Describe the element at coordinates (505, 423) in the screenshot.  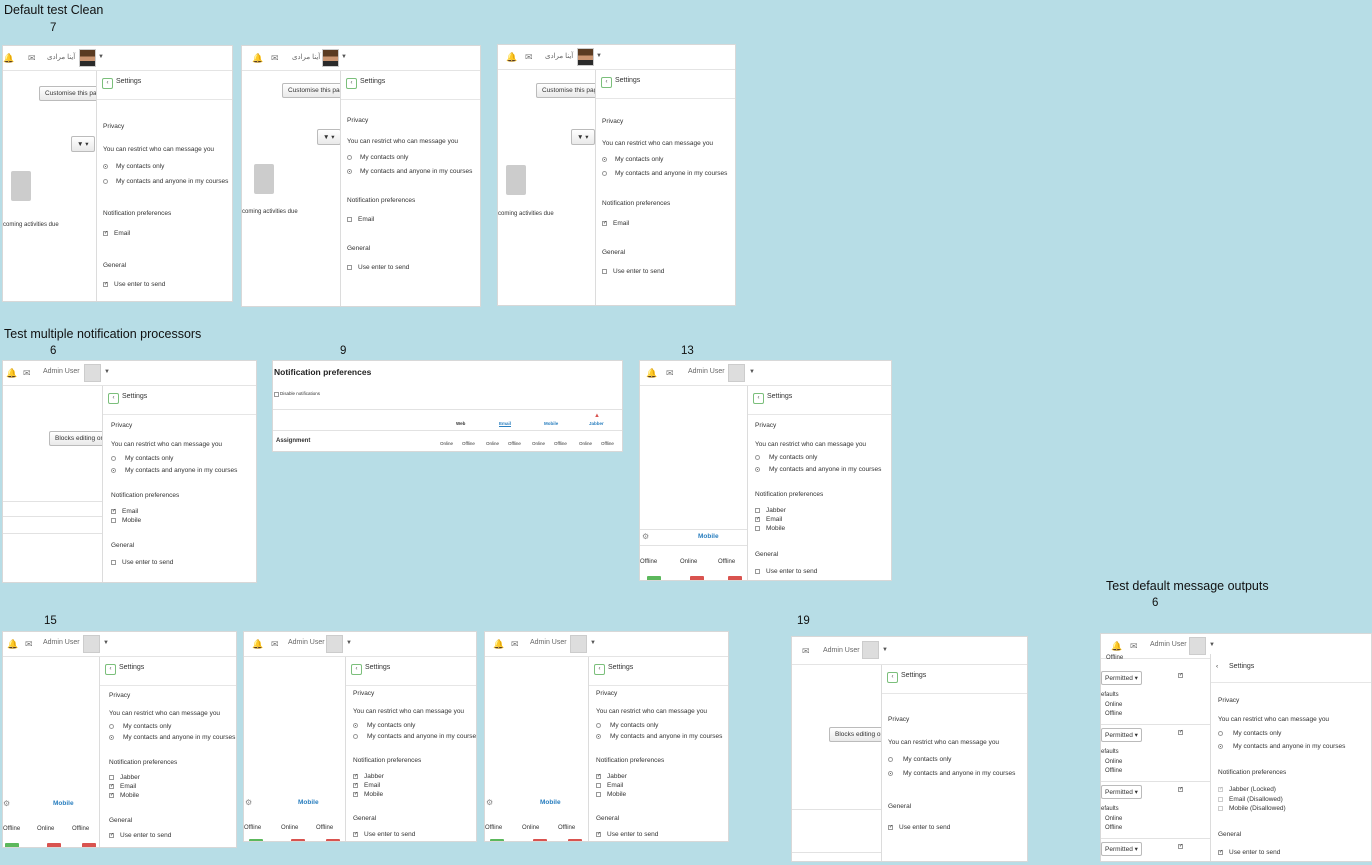
I see `column-header: Email` at that location.